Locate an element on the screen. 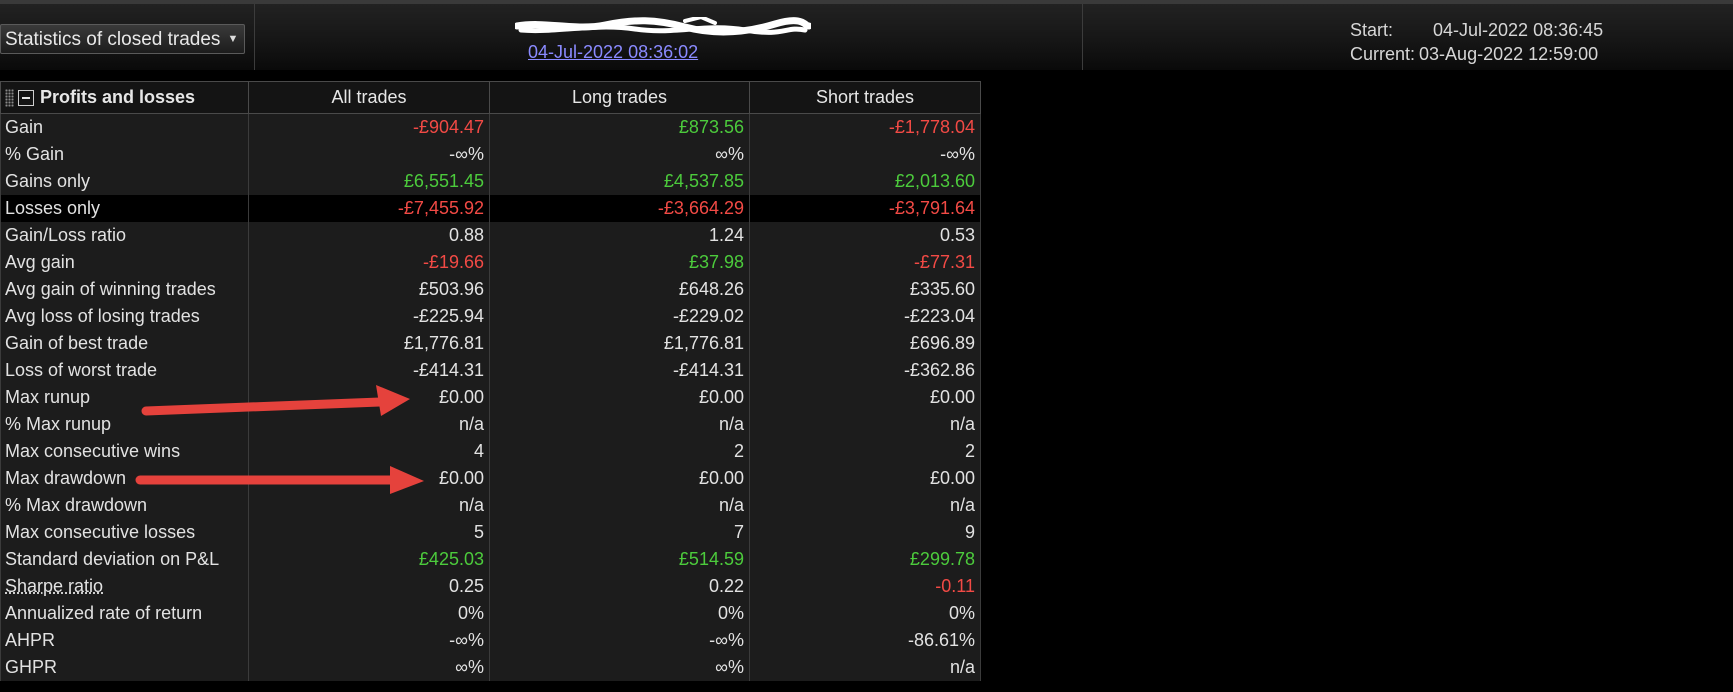  row-label: Avg loss of losing trades is located at coordinates (124, 316).